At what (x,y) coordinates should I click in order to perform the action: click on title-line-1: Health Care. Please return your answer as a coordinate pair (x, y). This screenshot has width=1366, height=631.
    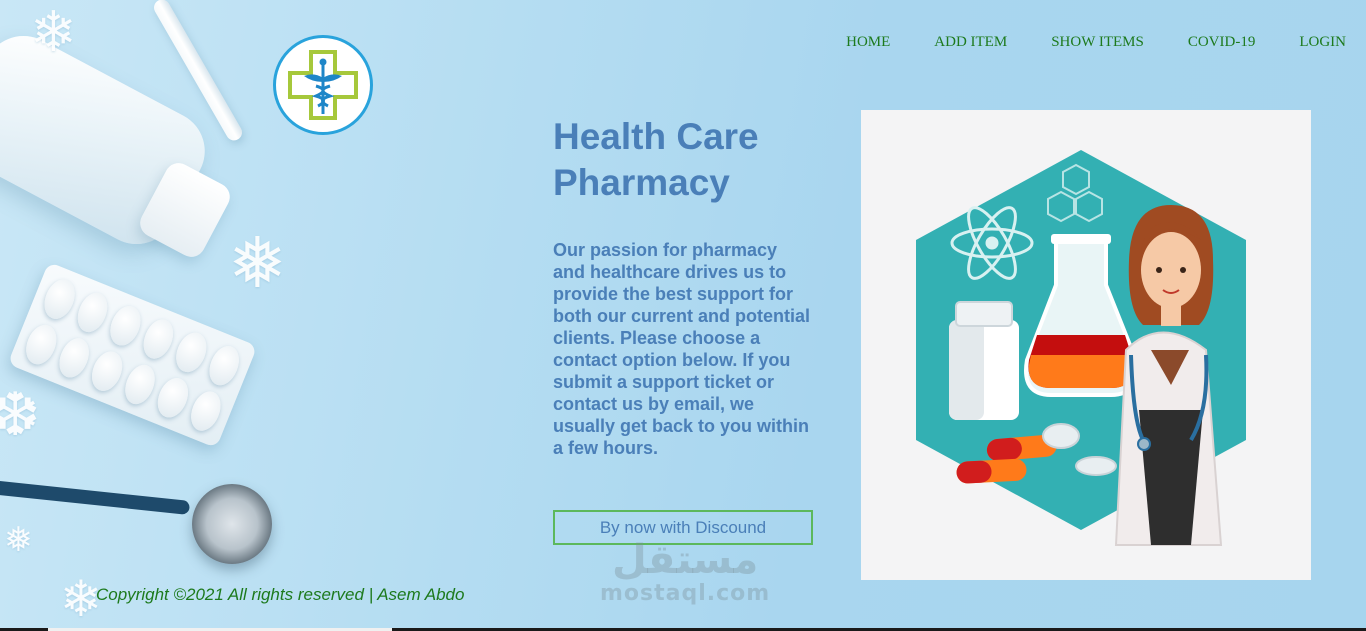
    Looking at the image, I should click on (656, 136).